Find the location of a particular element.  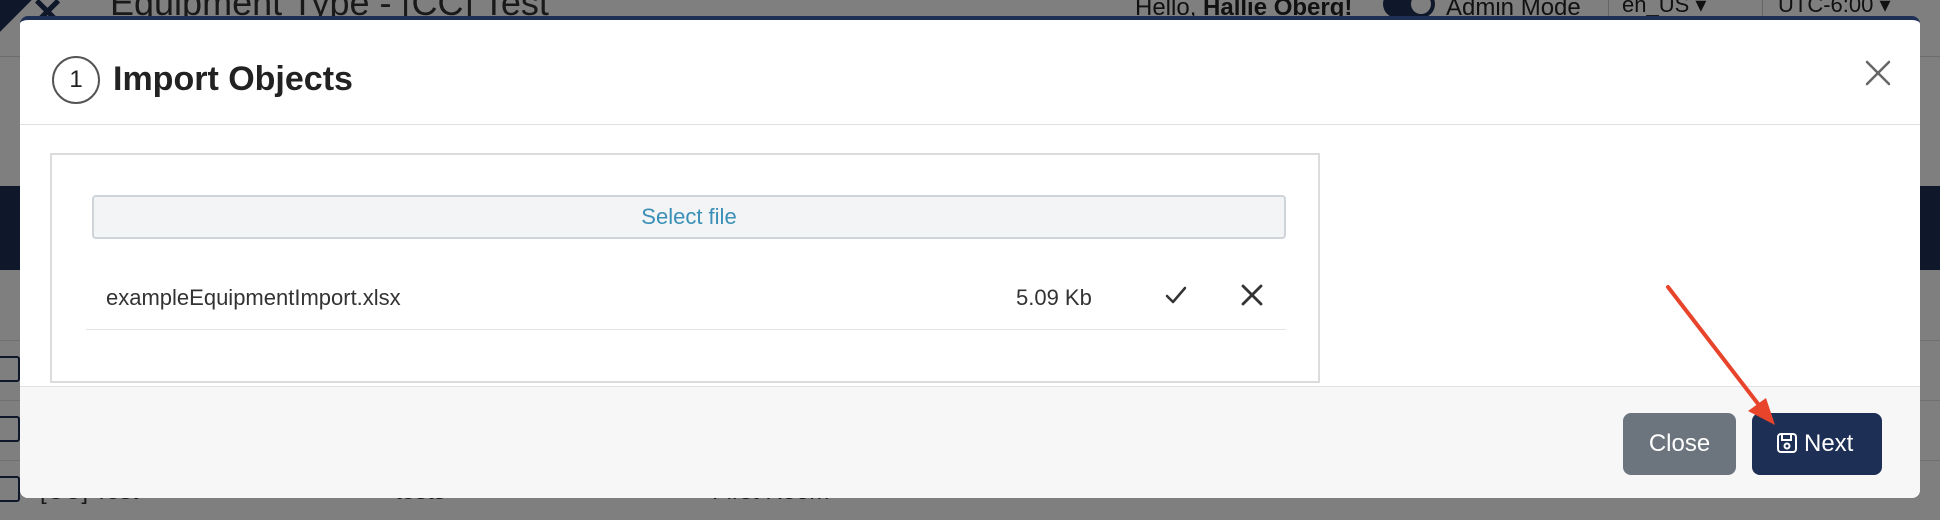

next-button-label: Next is located at coordinates (1829, 443).